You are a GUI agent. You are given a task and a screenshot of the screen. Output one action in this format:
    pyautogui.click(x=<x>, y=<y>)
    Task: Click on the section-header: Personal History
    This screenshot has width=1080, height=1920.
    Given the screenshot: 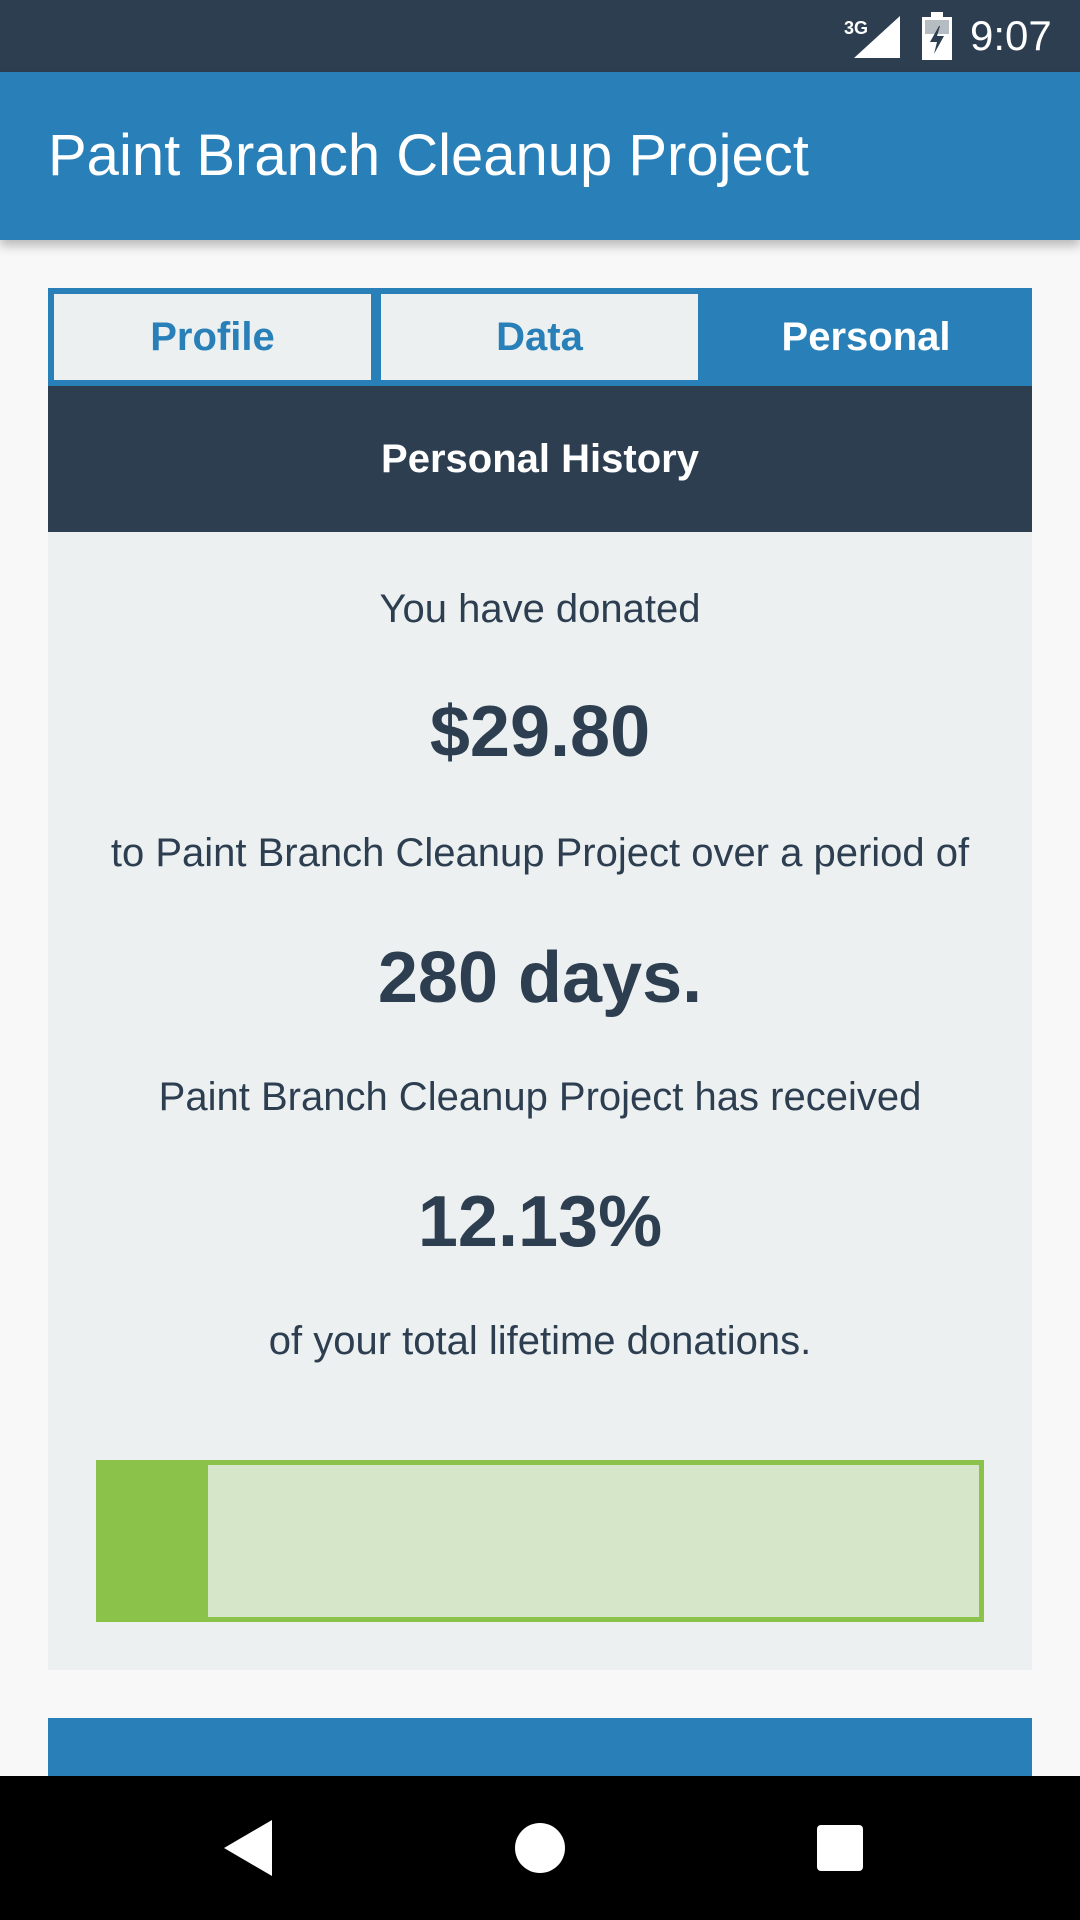 What is the action you would take?
    pyautogui.click(x=540, y=459)
    